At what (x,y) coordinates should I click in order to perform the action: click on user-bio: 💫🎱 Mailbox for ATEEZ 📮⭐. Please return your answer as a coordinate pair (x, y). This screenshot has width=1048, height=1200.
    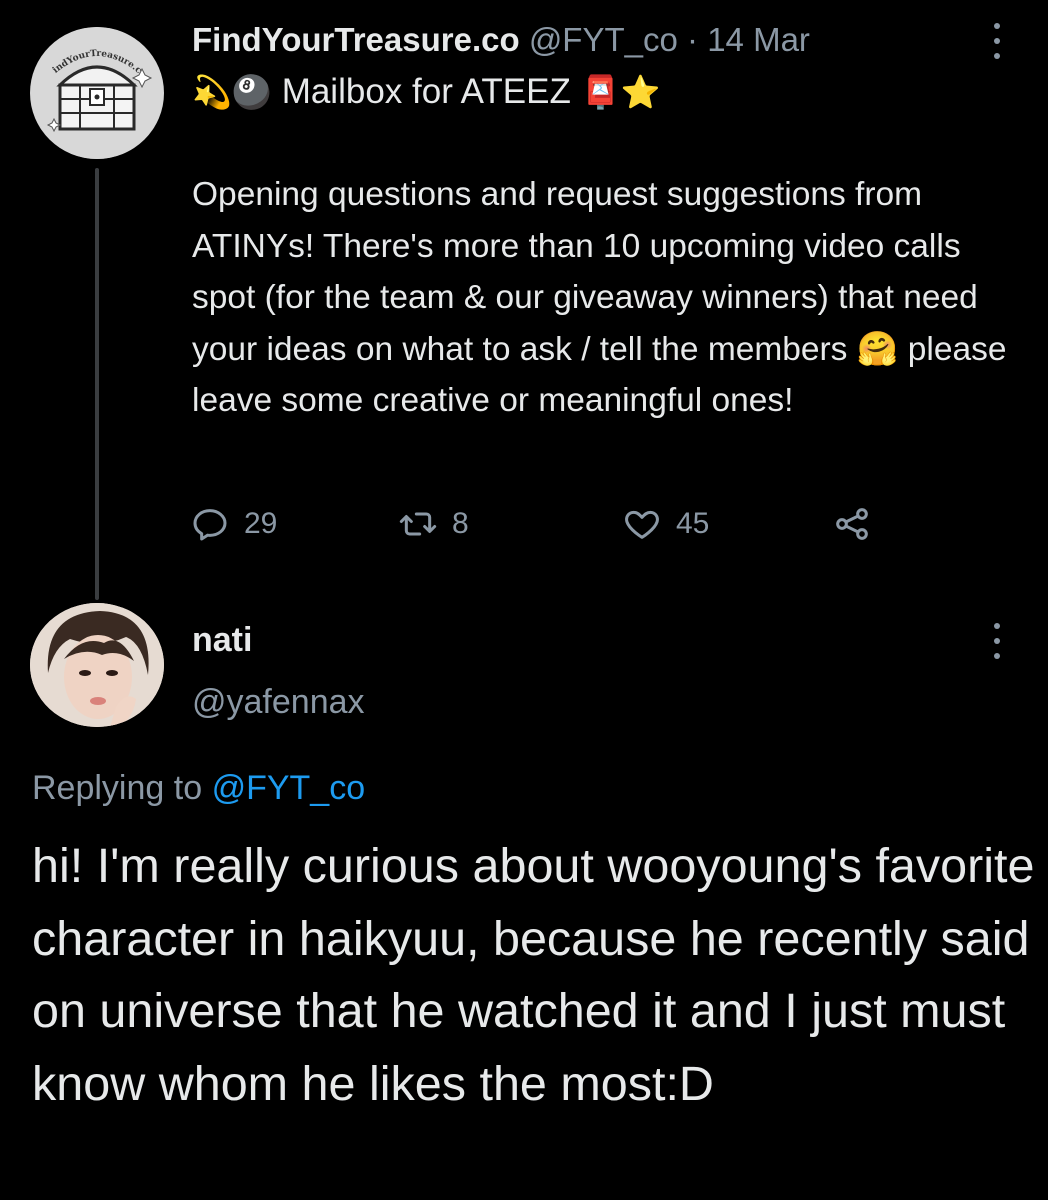
    Looking at the image, I should click on (426, 92).